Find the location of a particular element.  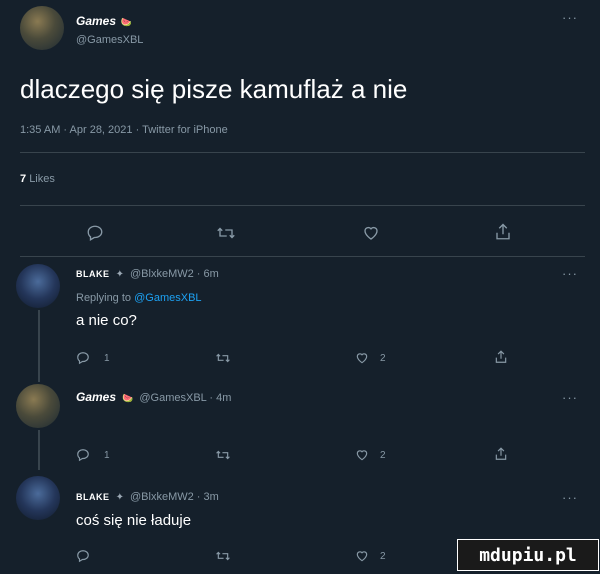

reply-author-badge: 🍉 is located at coordinates (128, 398).